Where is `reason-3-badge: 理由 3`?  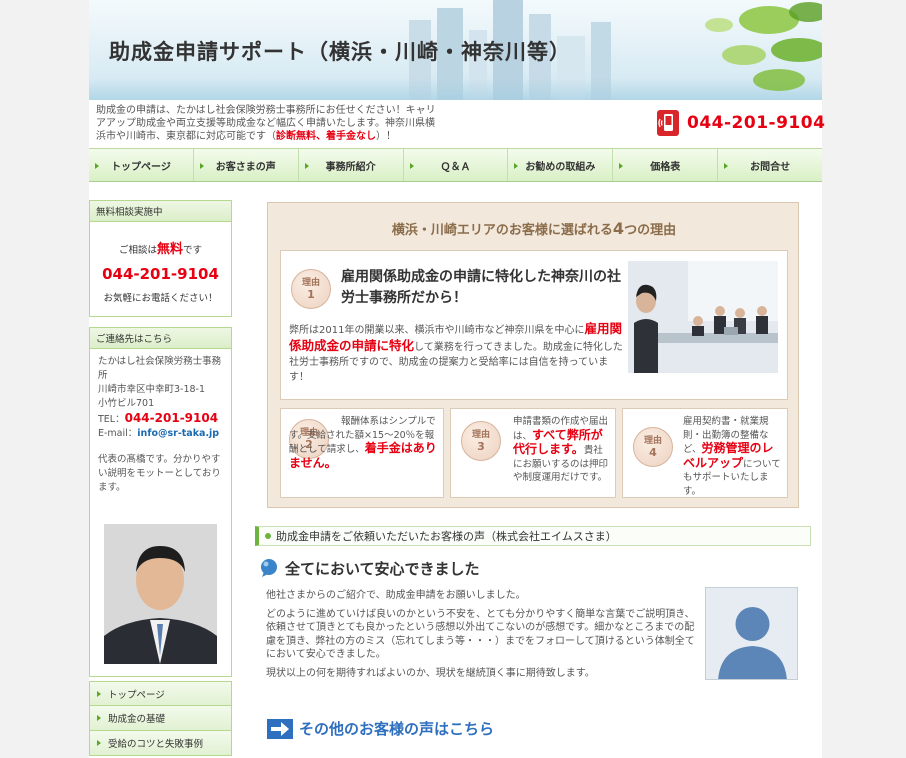
reason-3-badge: 理由 3 is located at coordinates (481, 441).